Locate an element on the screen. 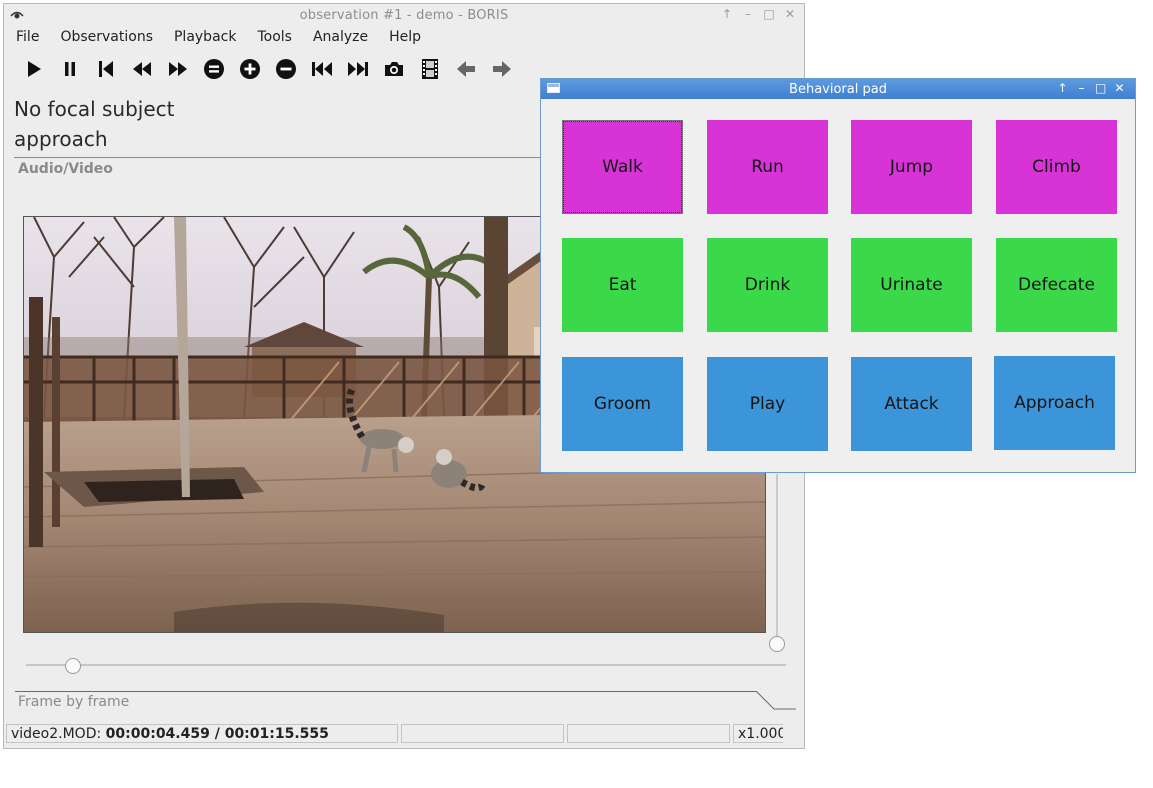 The height and width of the screenshot is (788, 1153). toolbar is located at coordinates (268, 69).